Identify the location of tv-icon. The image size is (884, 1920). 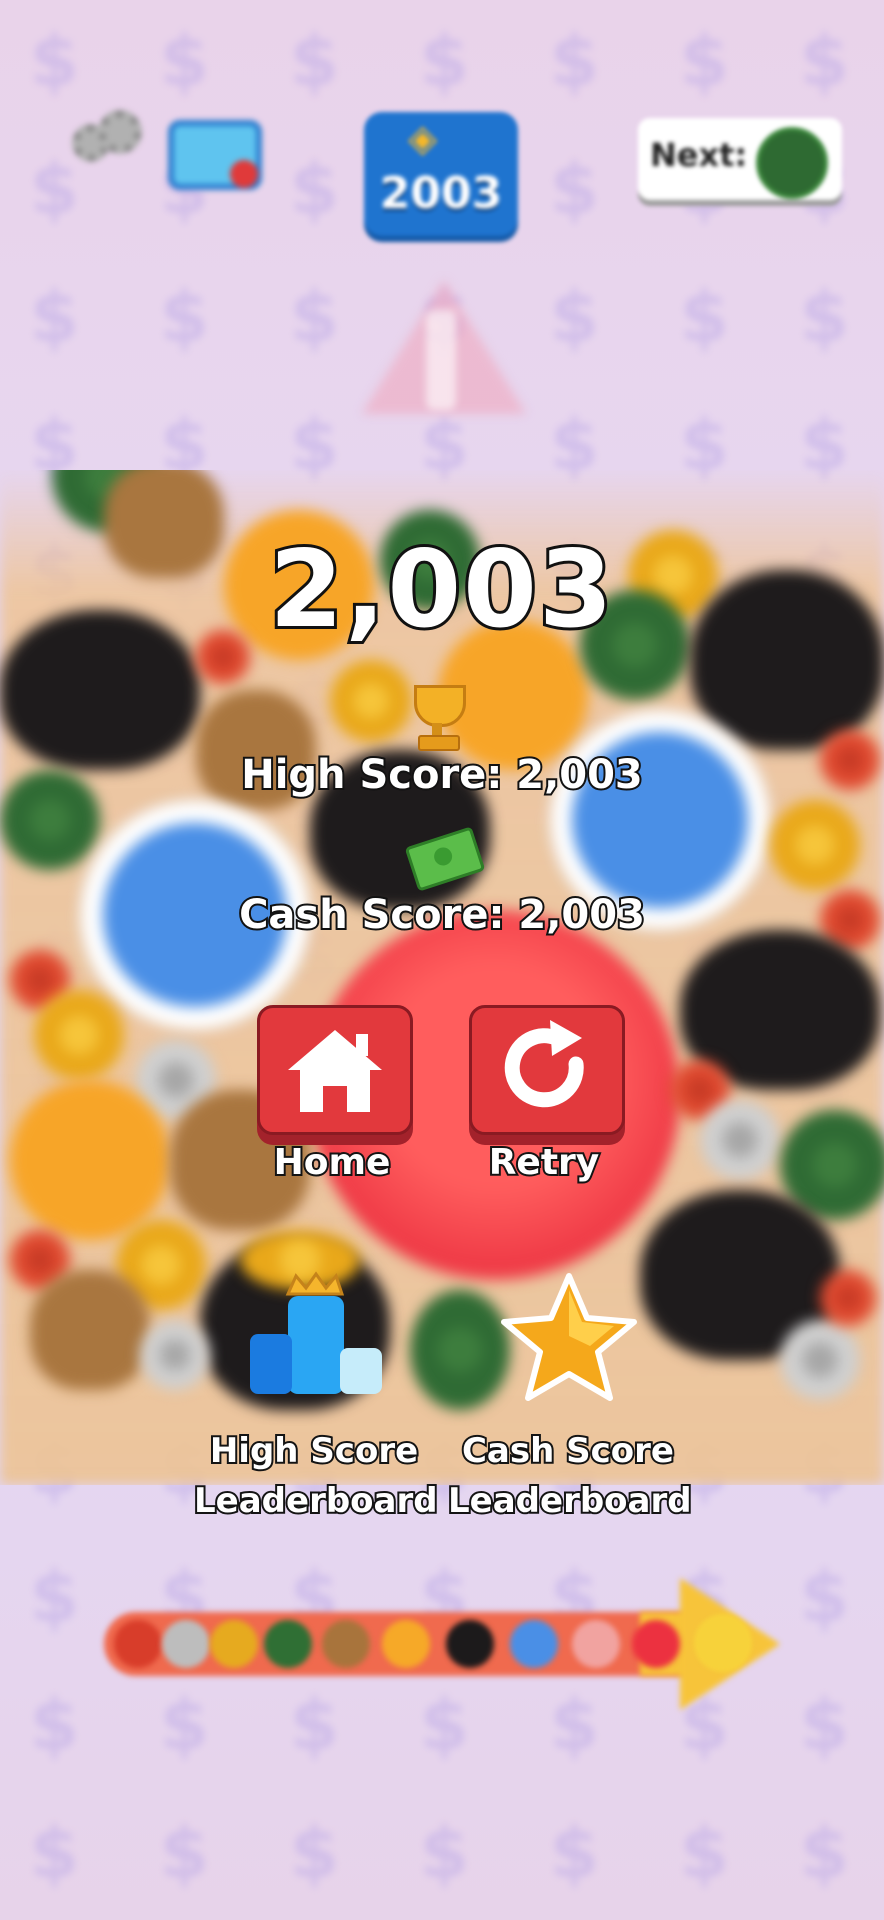
(214, 150).